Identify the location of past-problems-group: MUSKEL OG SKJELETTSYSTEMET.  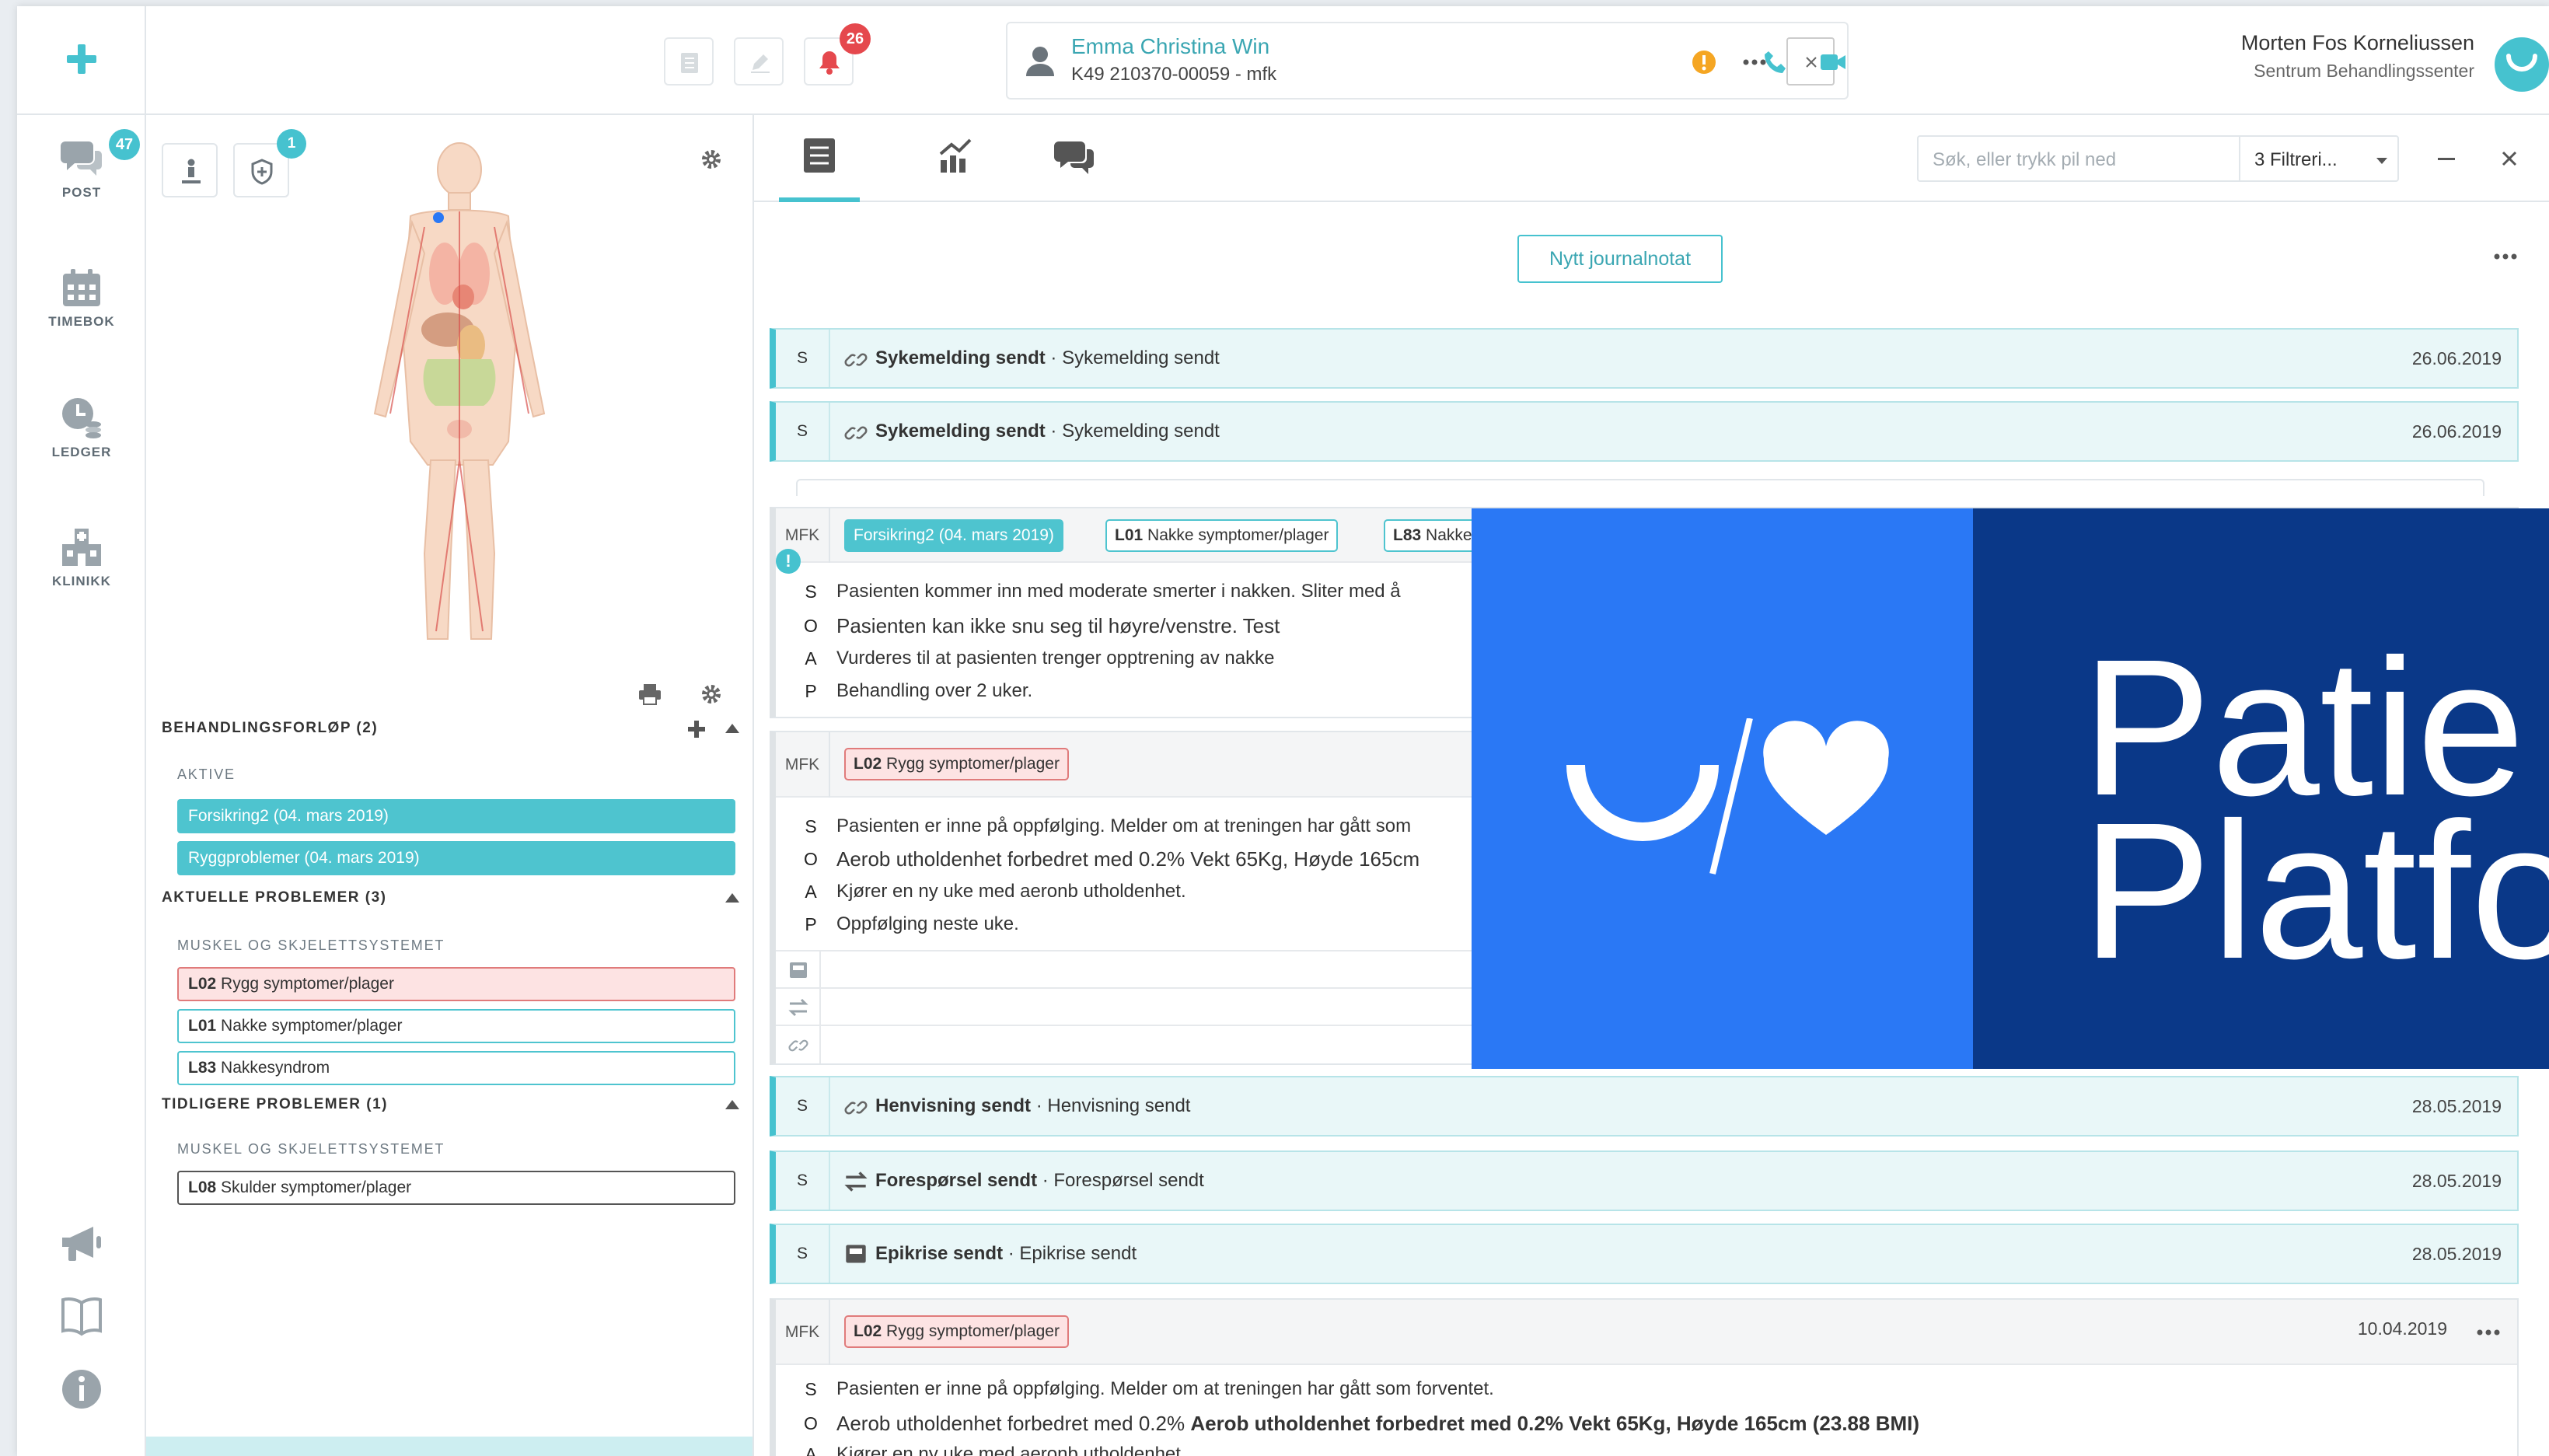
(311, 1149).